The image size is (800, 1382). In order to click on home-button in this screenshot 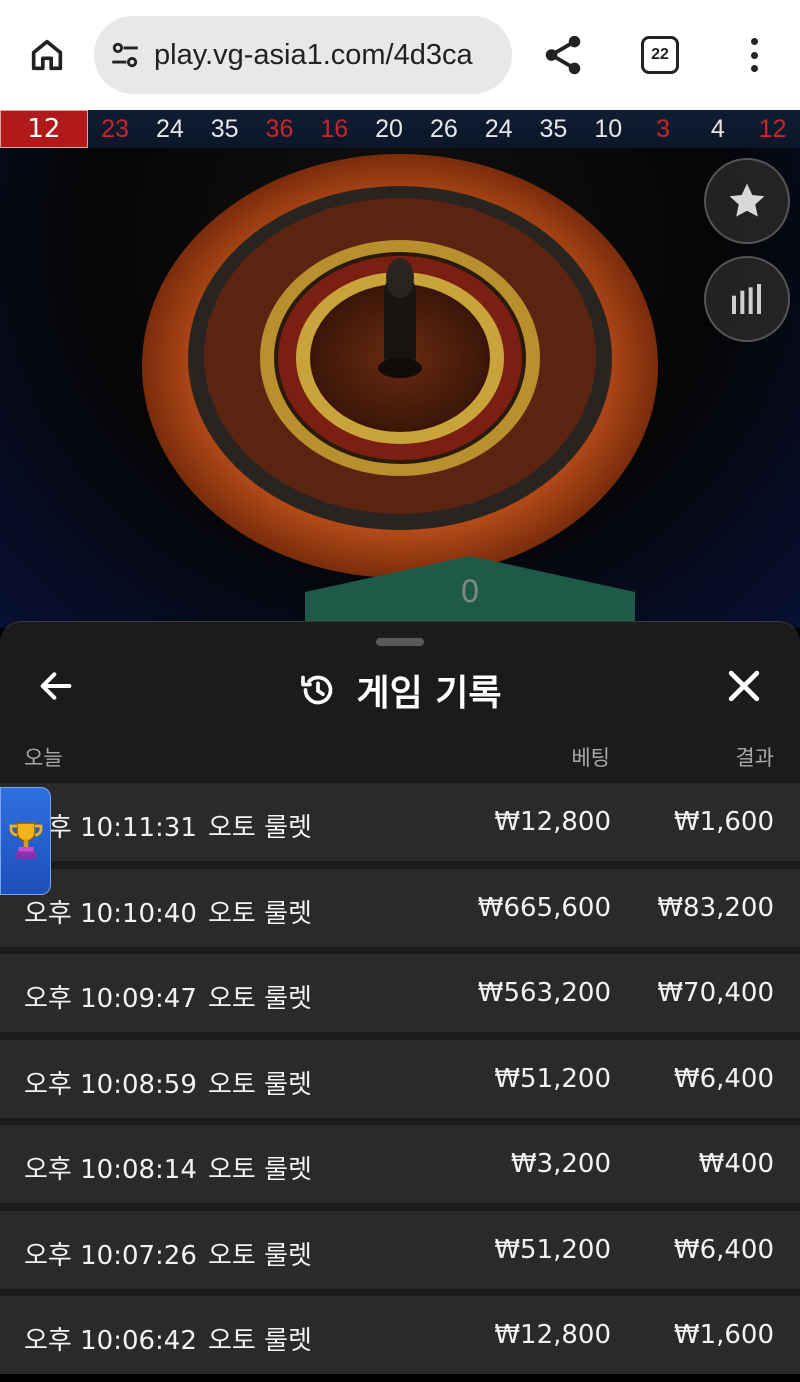, I will do `click(47, 55)`.